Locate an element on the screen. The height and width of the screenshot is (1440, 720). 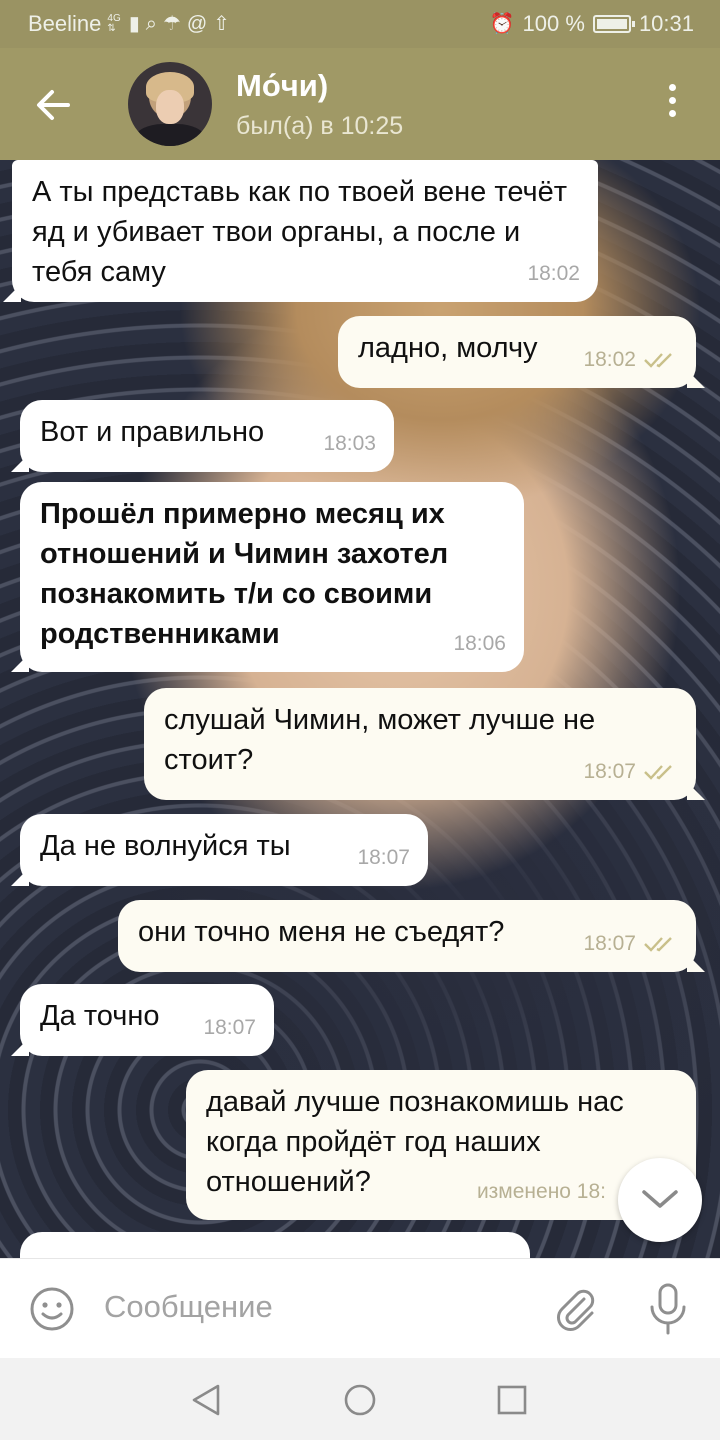
microphone-icon is located at coordinates (668, 1309).